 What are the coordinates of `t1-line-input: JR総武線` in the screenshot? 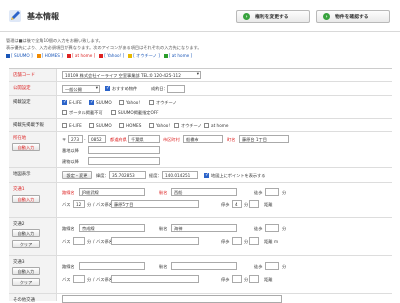 It's located at (112, 192).